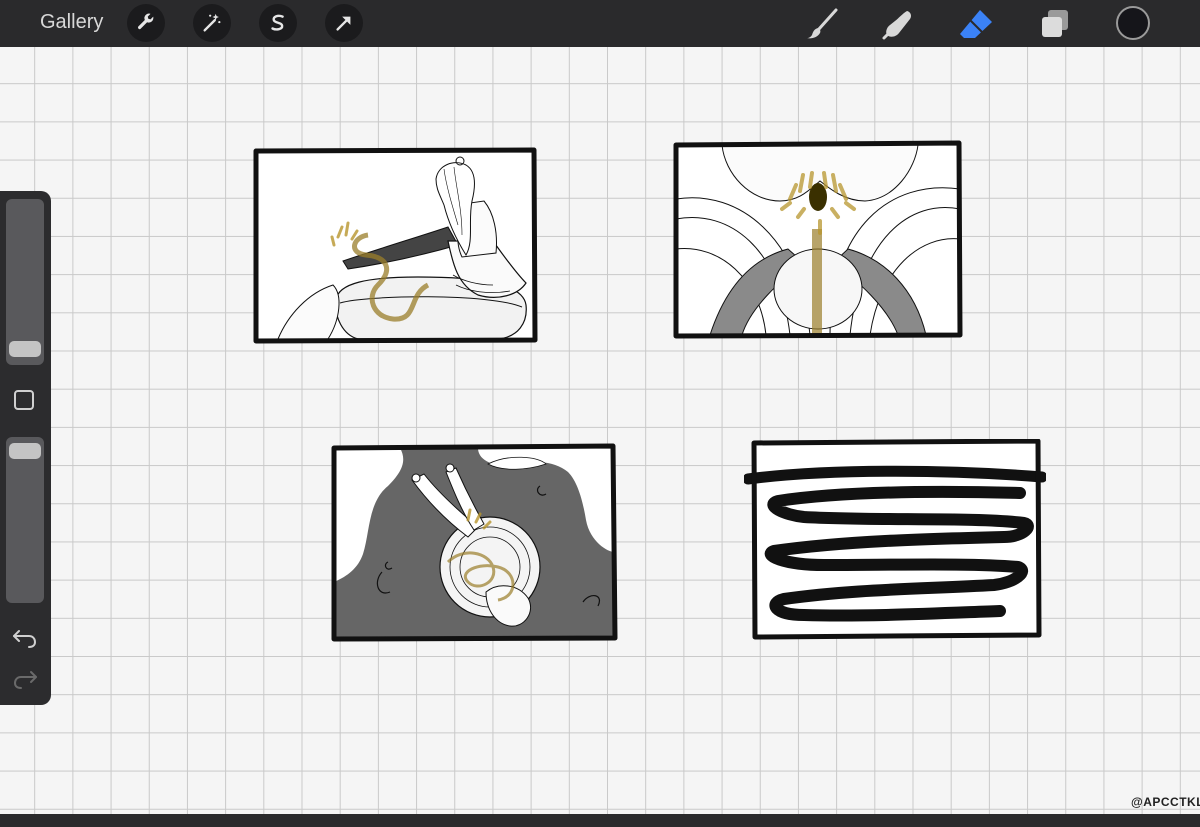  I want to click on eraser-icon, so click(976, 24).